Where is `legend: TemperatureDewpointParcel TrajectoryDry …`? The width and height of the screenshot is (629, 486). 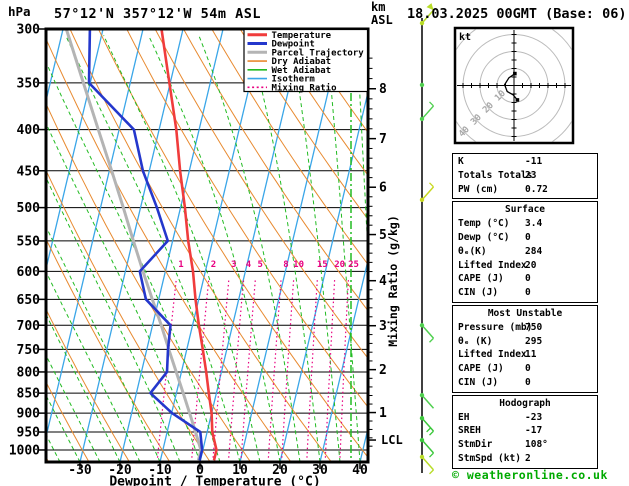 legend: TemperatureDewpointParcel TrajectoryDry … is located at coordinates (306, 60).